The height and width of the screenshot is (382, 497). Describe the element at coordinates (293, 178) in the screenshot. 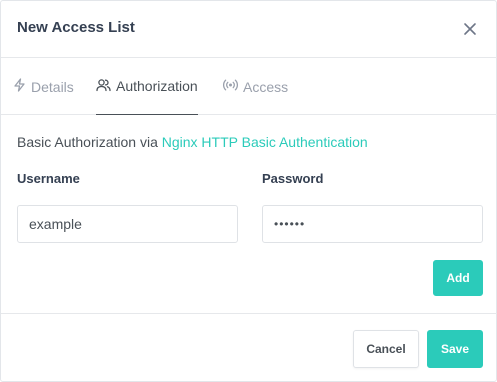

I see `password-label: Password` at that location.